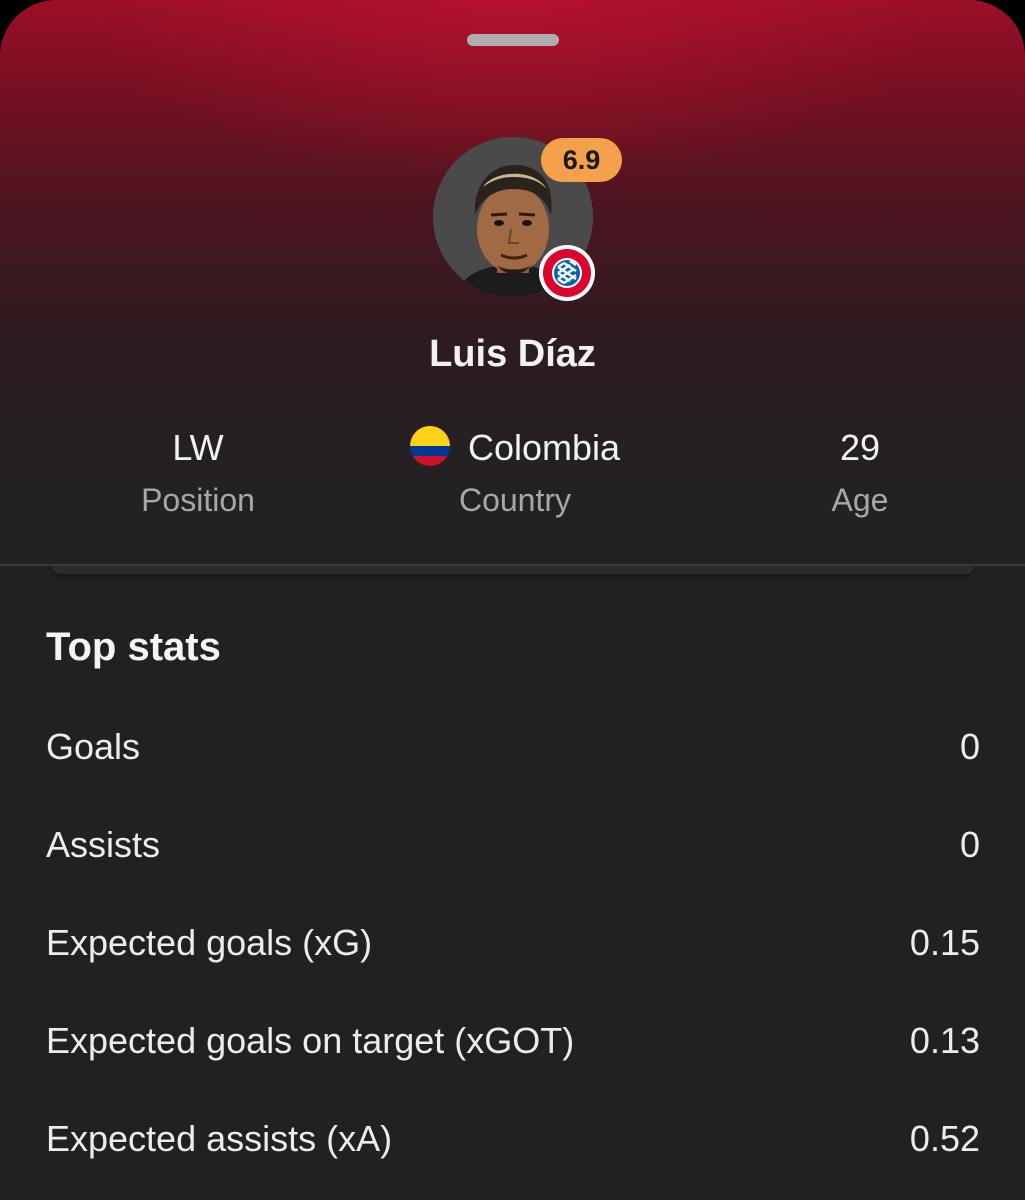 Image resolution: width=1025 pixels, height=1200 pixels. Describe the element at coordinates (581, 160) in the screenshot. I see `player-rating-badge: 6.9` at that location.